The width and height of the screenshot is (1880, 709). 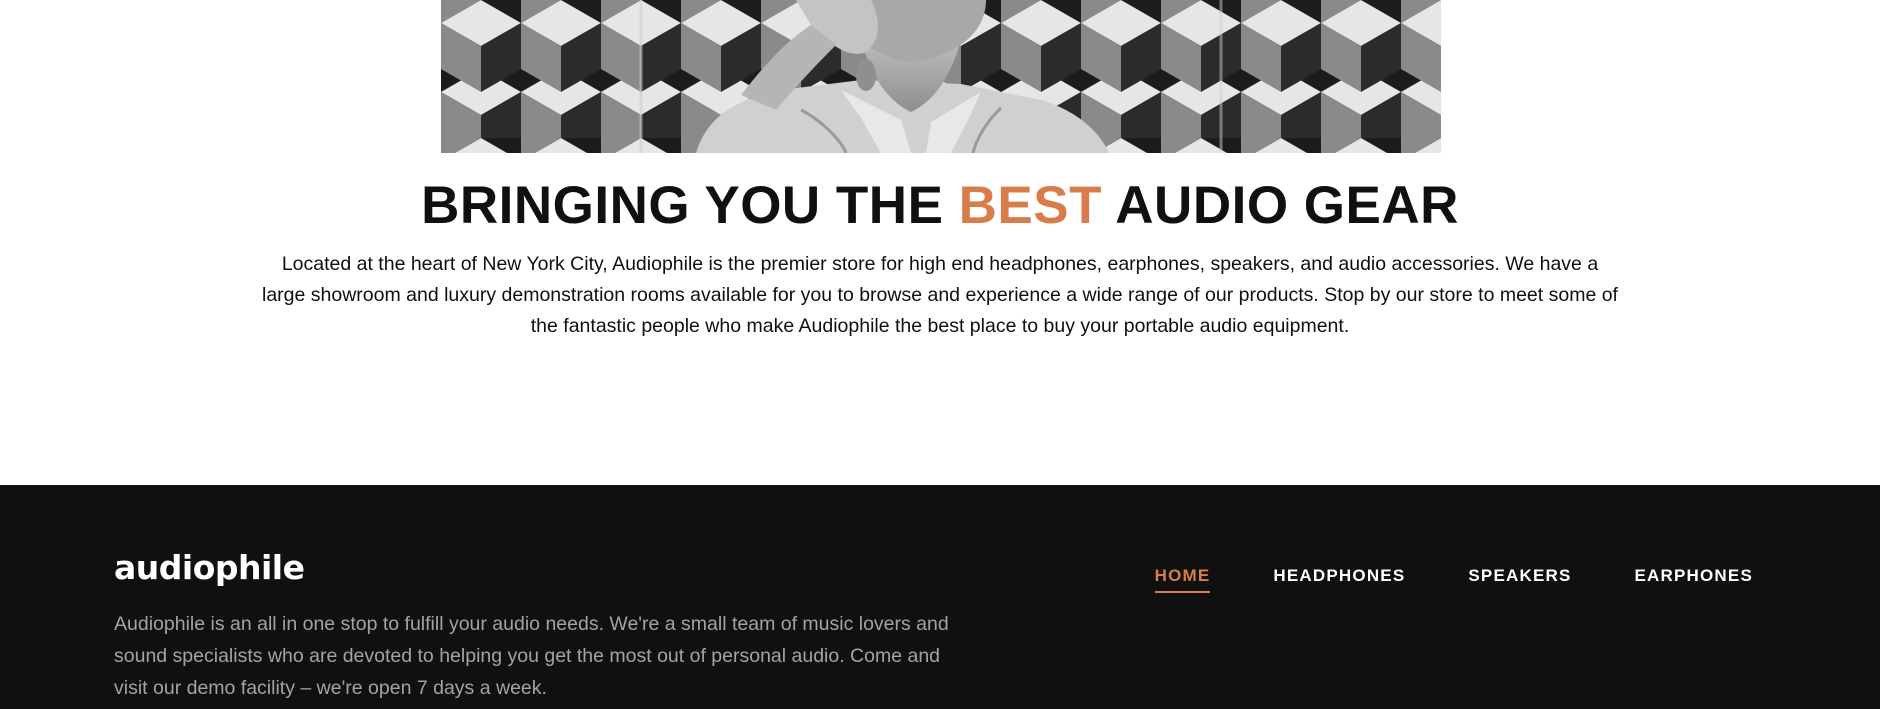 I want to click on about-heading: BRINGING YOU THE BEST AUDIO GEAR, so click(x=940, y=206).